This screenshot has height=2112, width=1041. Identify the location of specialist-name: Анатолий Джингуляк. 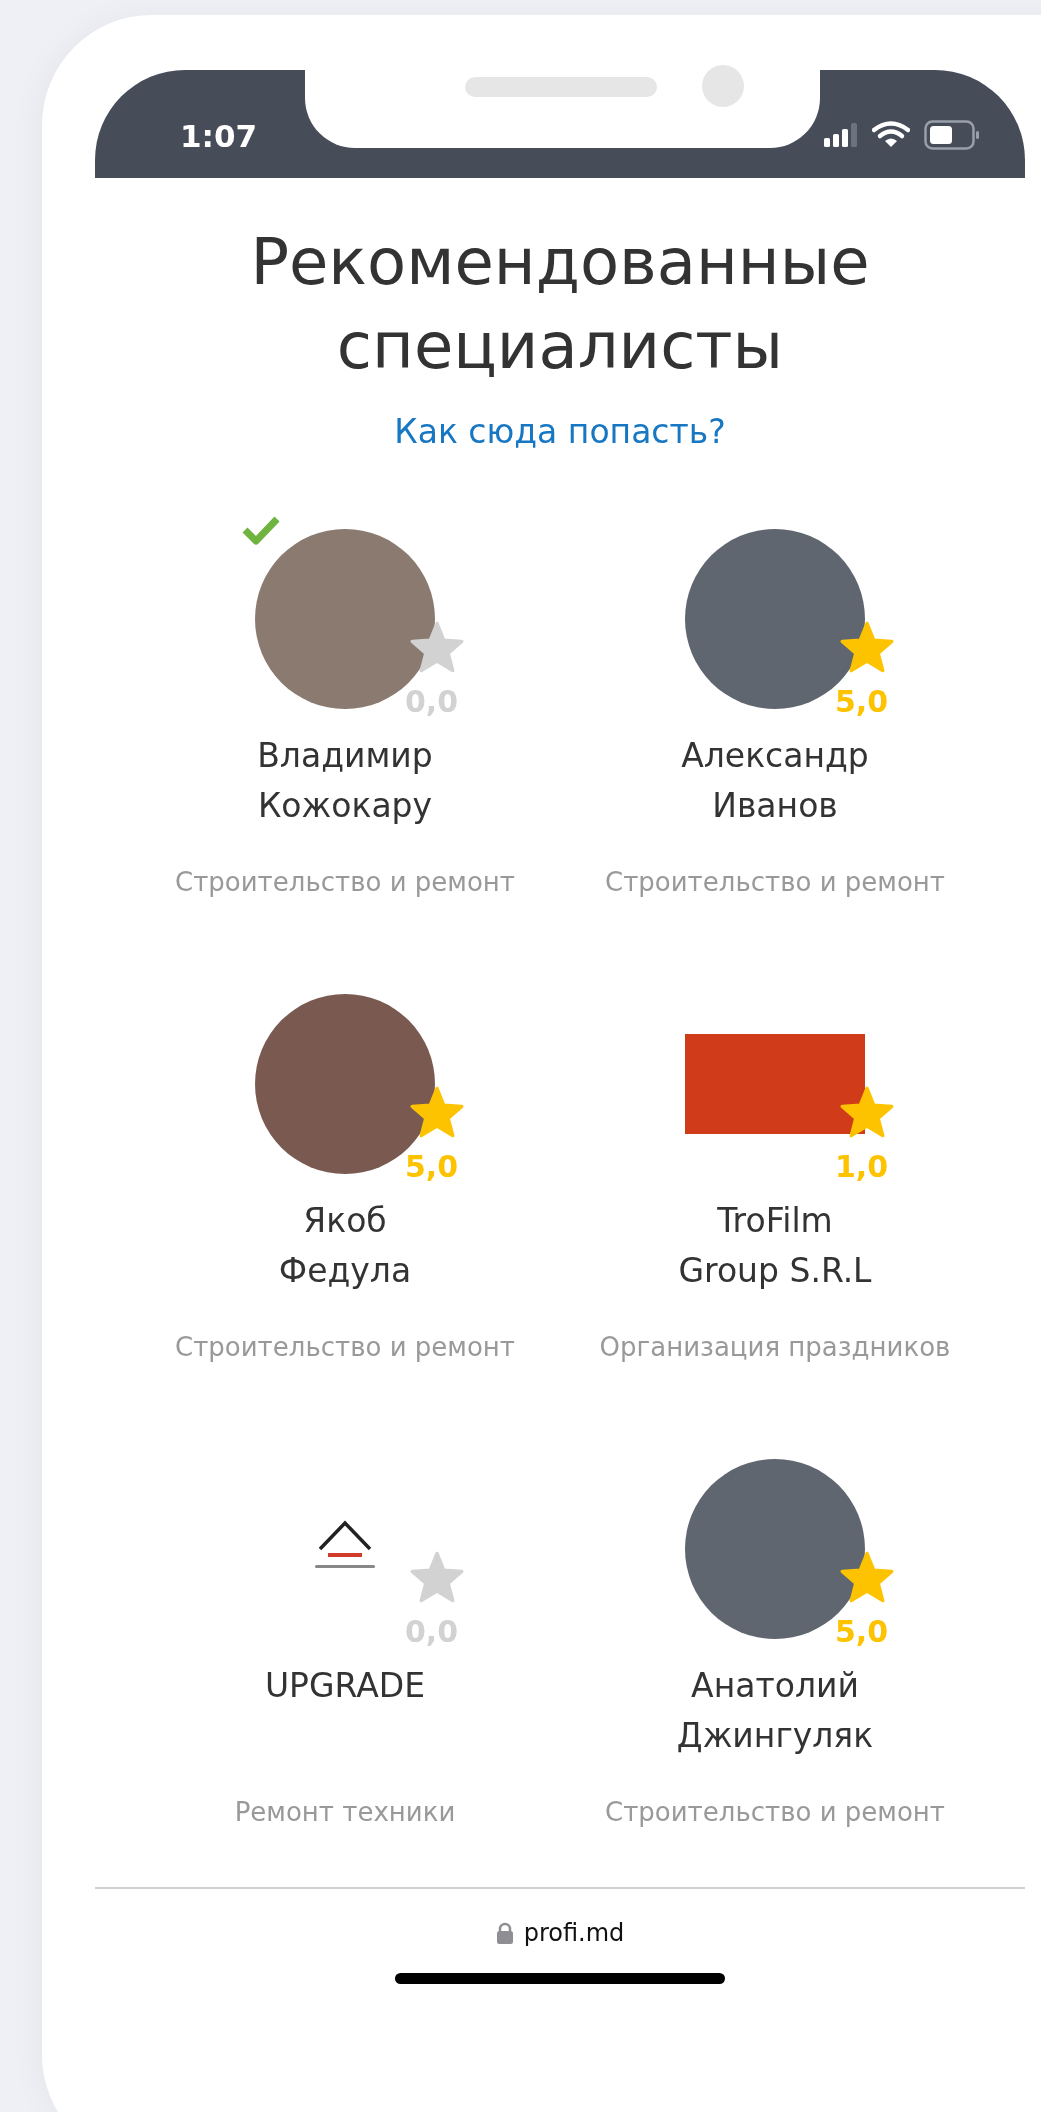
(775, 1716).